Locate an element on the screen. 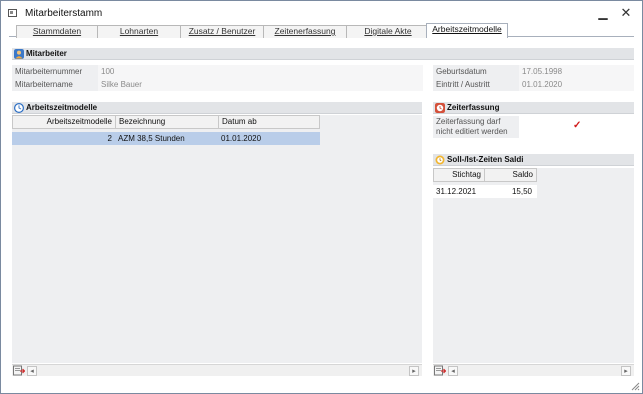 The width and height of the screenshot is (643, 394). tab-label: Zusatz / Benutzer is located at coordinates (222, 31).